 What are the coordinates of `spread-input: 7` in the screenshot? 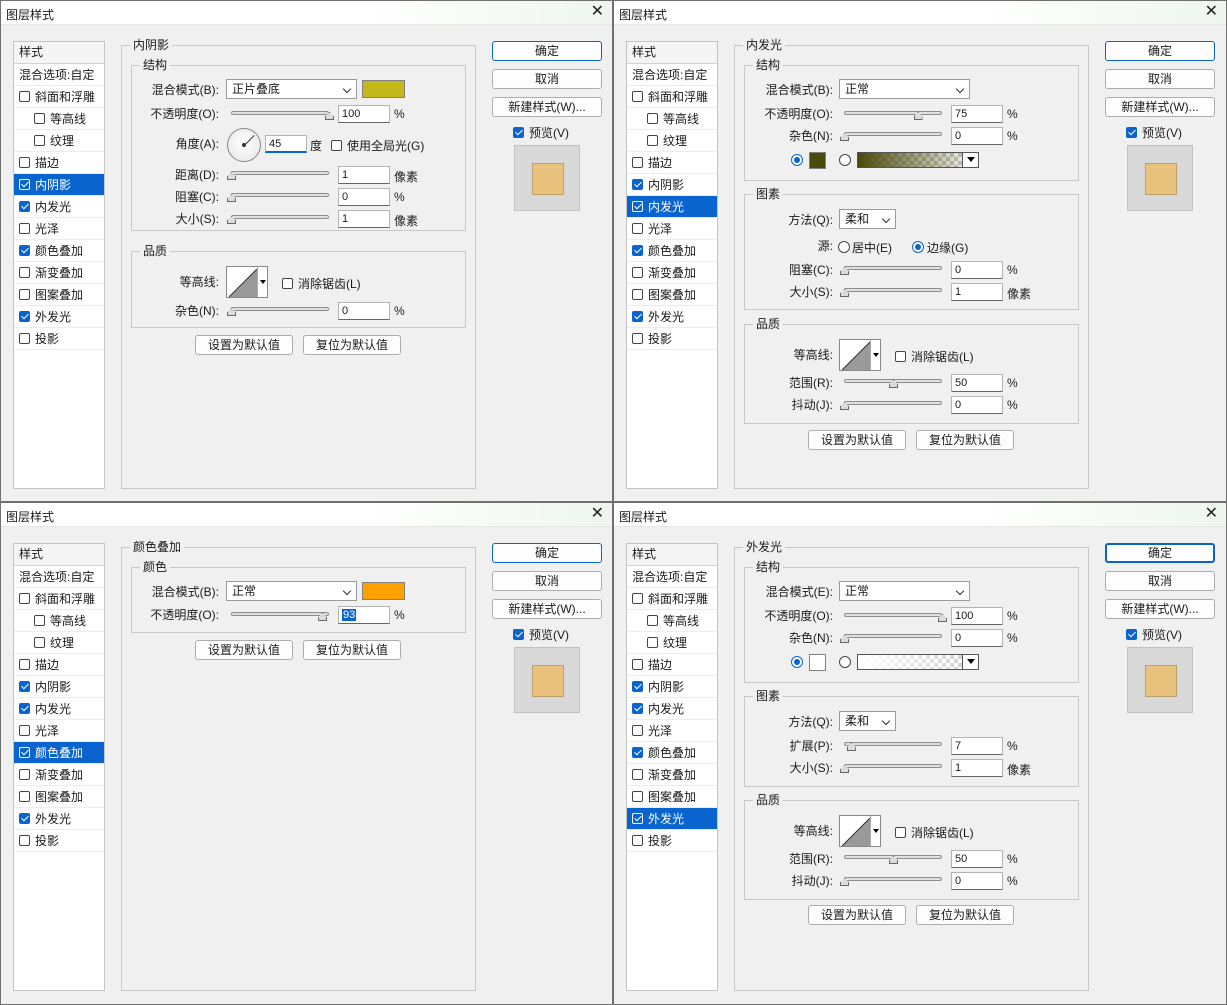 It's located at (977, 746).